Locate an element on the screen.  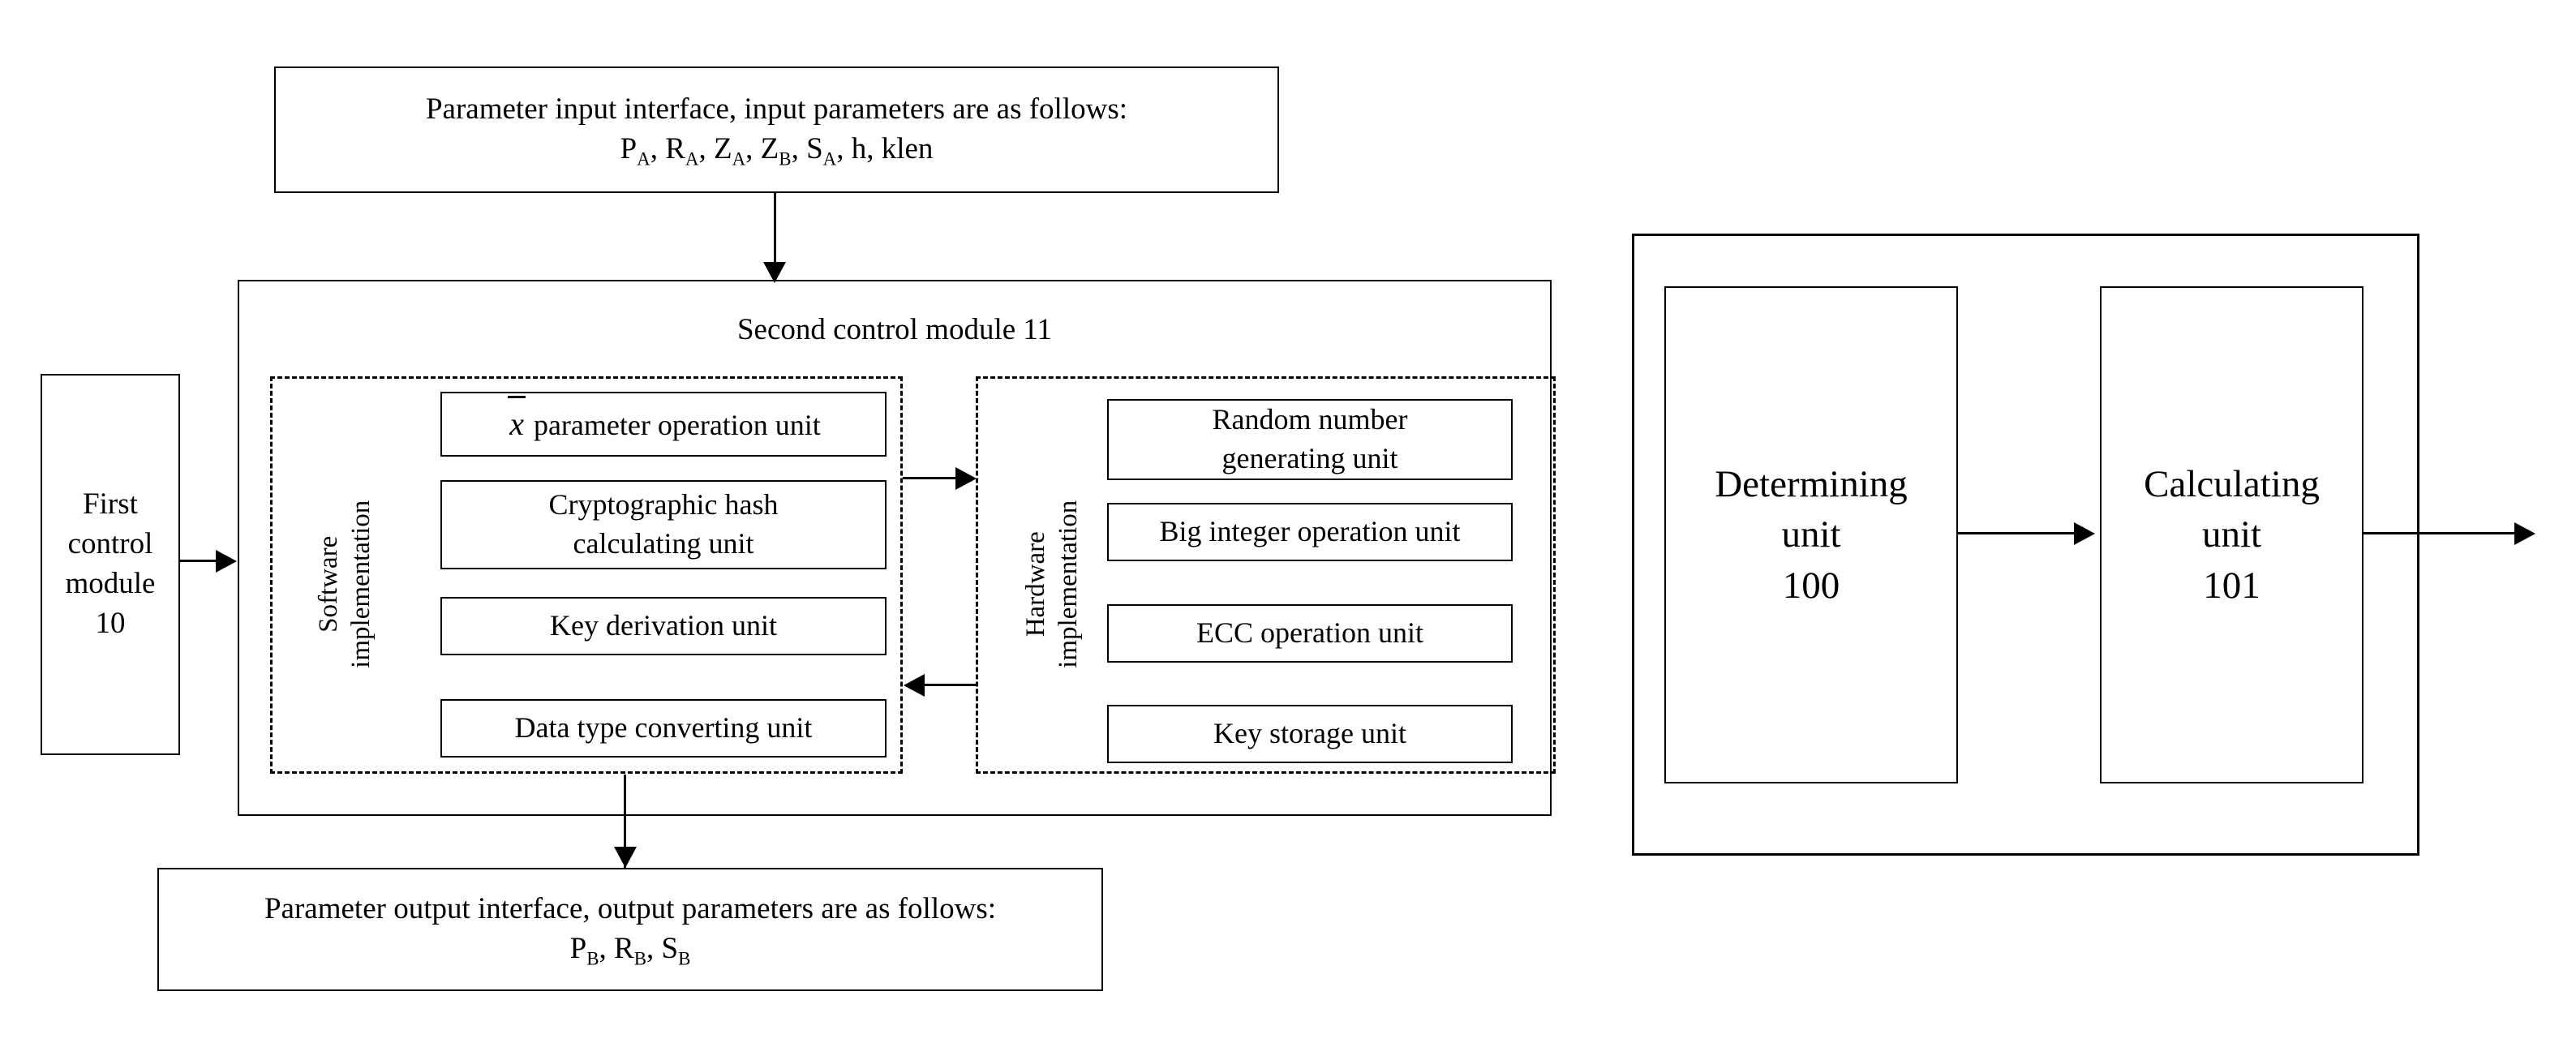
connector-determining-to-calculating is located at coordinates (2019, 533).